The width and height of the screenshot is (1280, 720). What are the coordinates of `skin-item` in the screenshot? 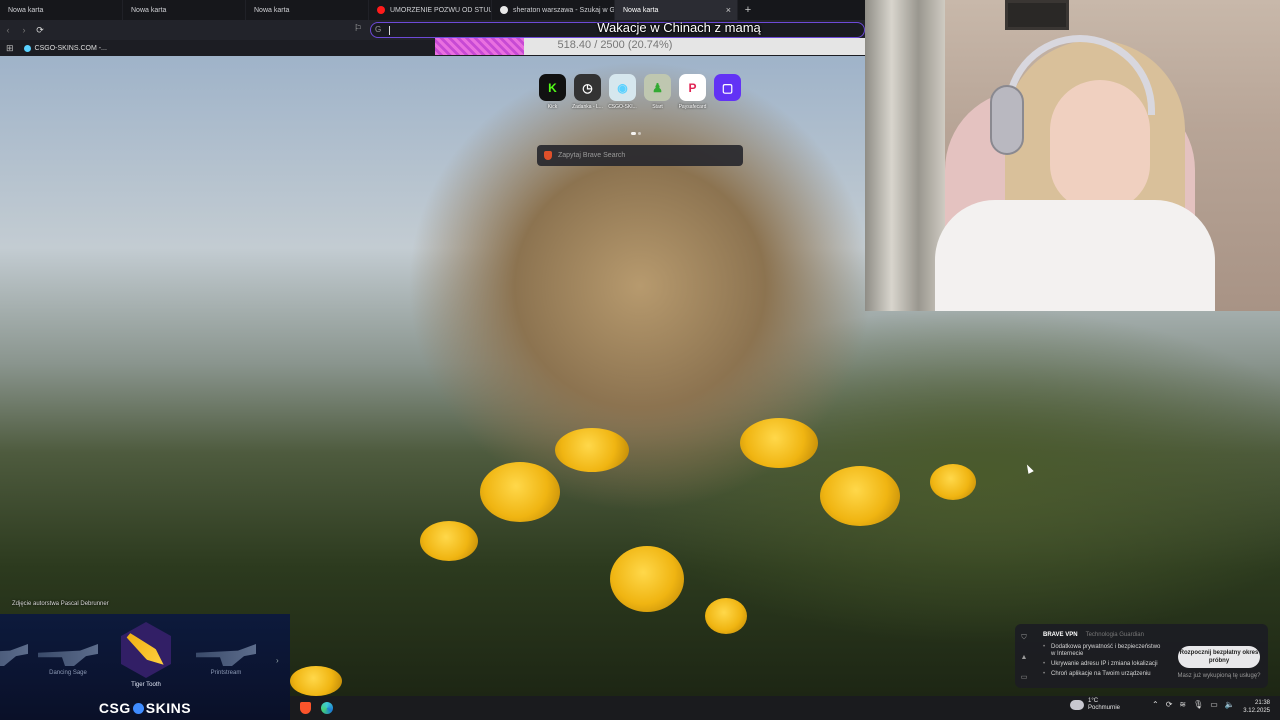 It's located at (17, 658).